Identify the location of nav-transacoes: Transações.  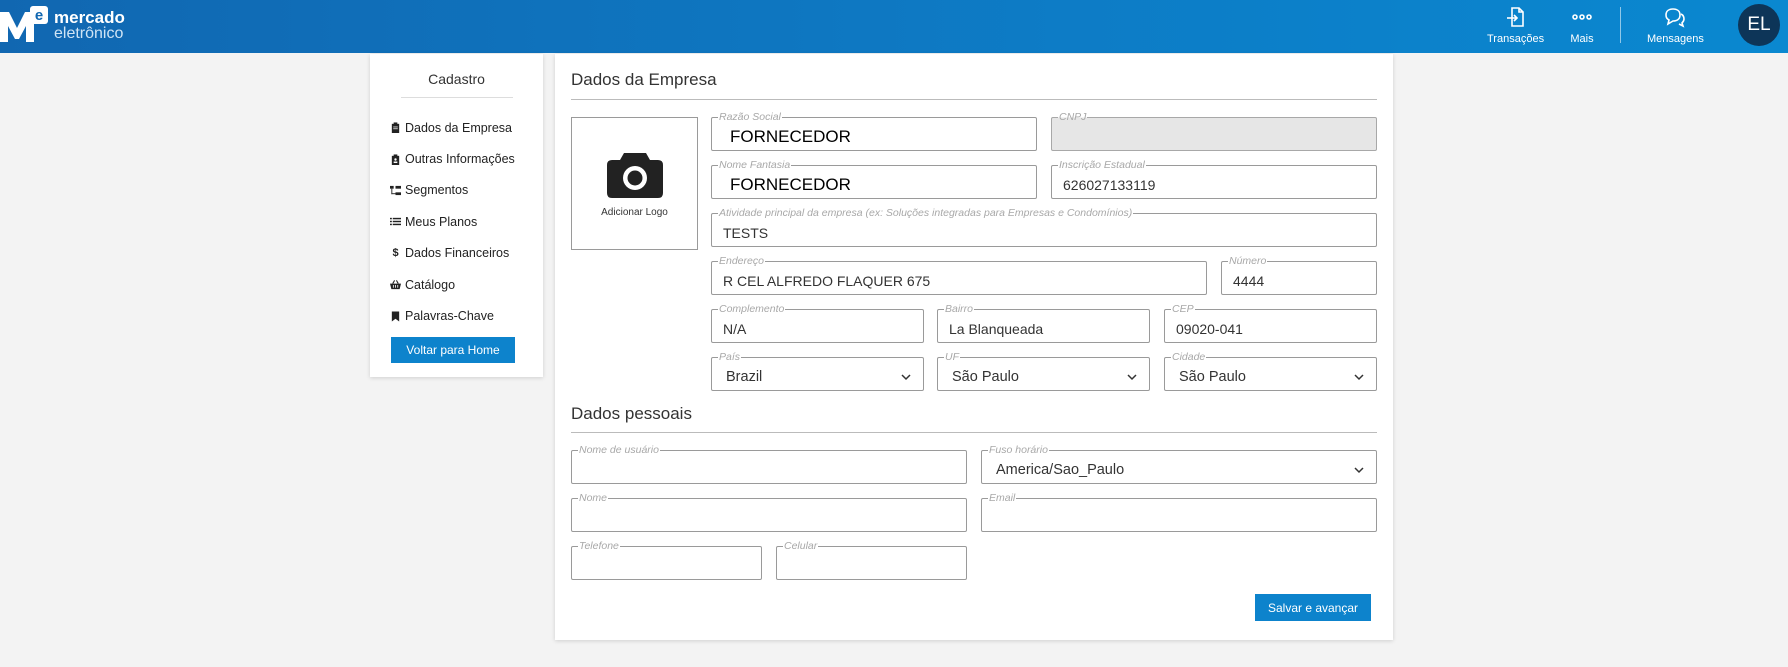
(1515, 27).